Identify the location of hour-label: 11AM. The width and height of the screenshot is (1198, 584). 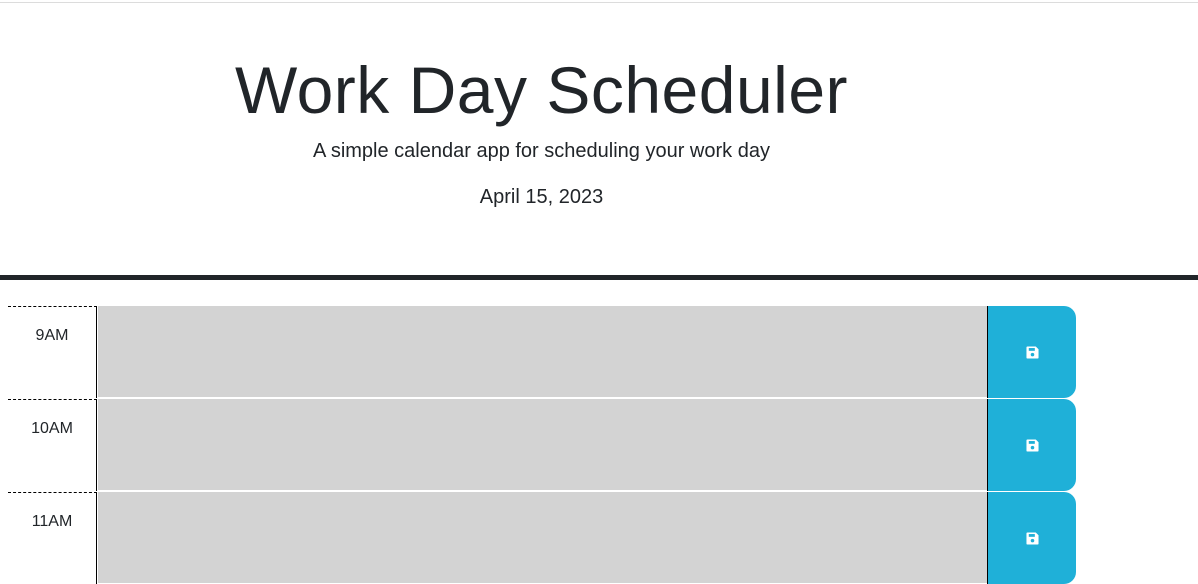
(52, 538).